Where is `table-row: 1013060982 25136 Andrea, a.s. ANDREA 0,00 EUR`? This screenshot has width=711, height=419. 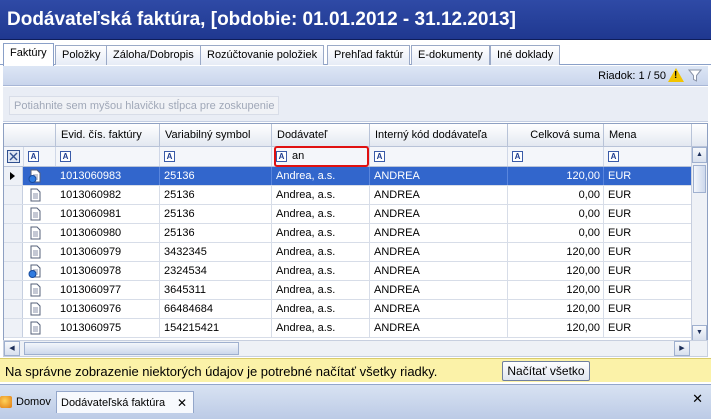
table-row: 1013060982 25136 Andrea, a.s. ANDREA 0,00 EUR is located at coordinates (348, 195).